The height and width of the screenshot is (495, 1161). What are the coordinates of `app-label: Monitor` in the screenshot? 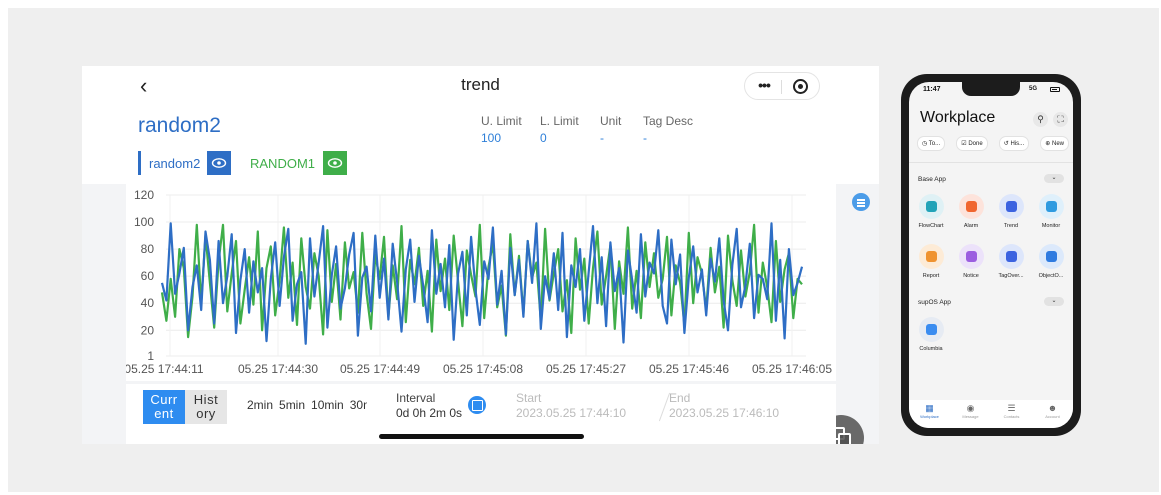 It's located at (1051, 226).